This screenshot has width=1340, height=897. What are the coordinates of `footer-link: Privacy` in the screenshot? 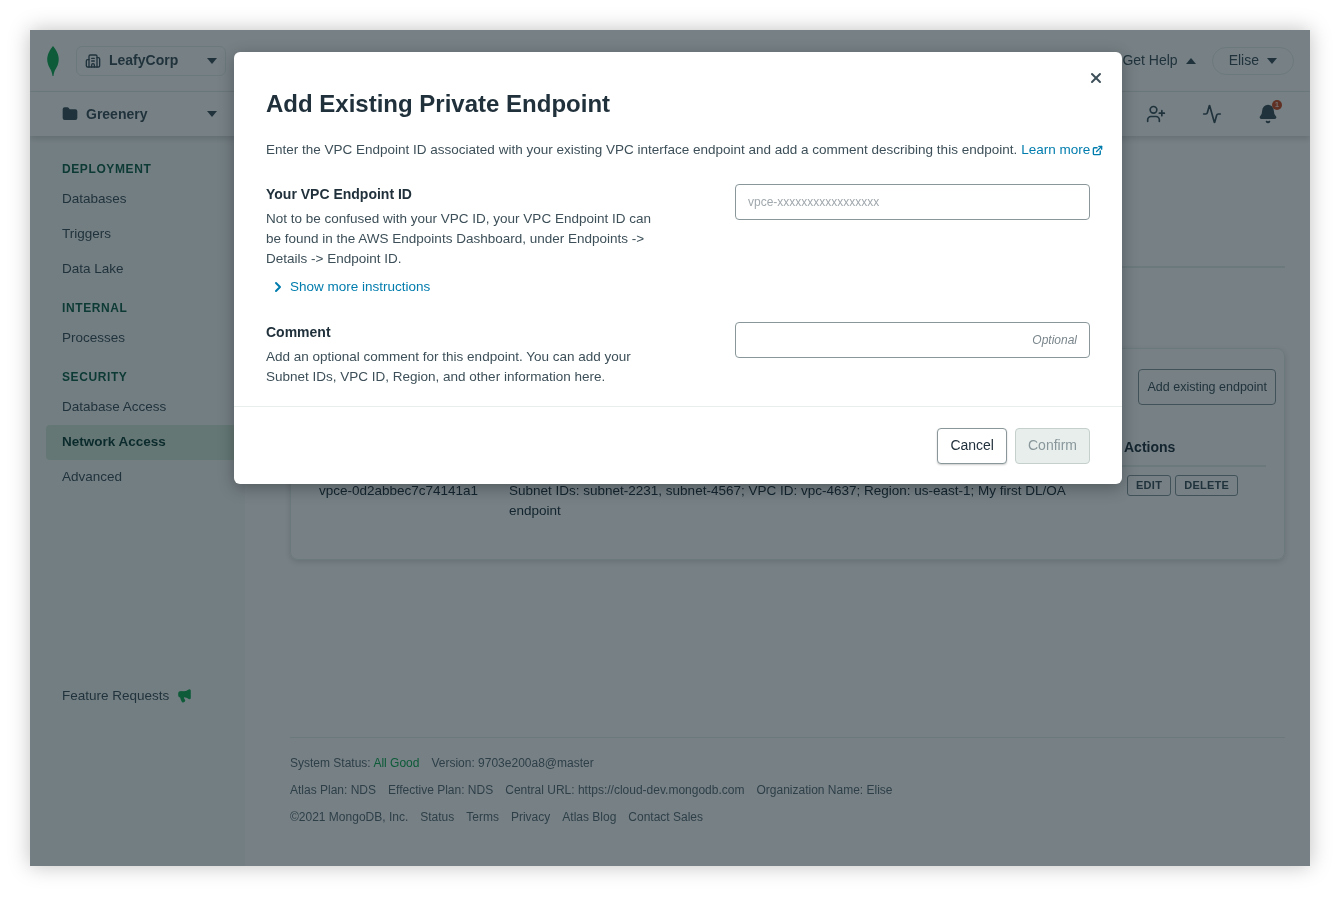 It's located at (530, 817).